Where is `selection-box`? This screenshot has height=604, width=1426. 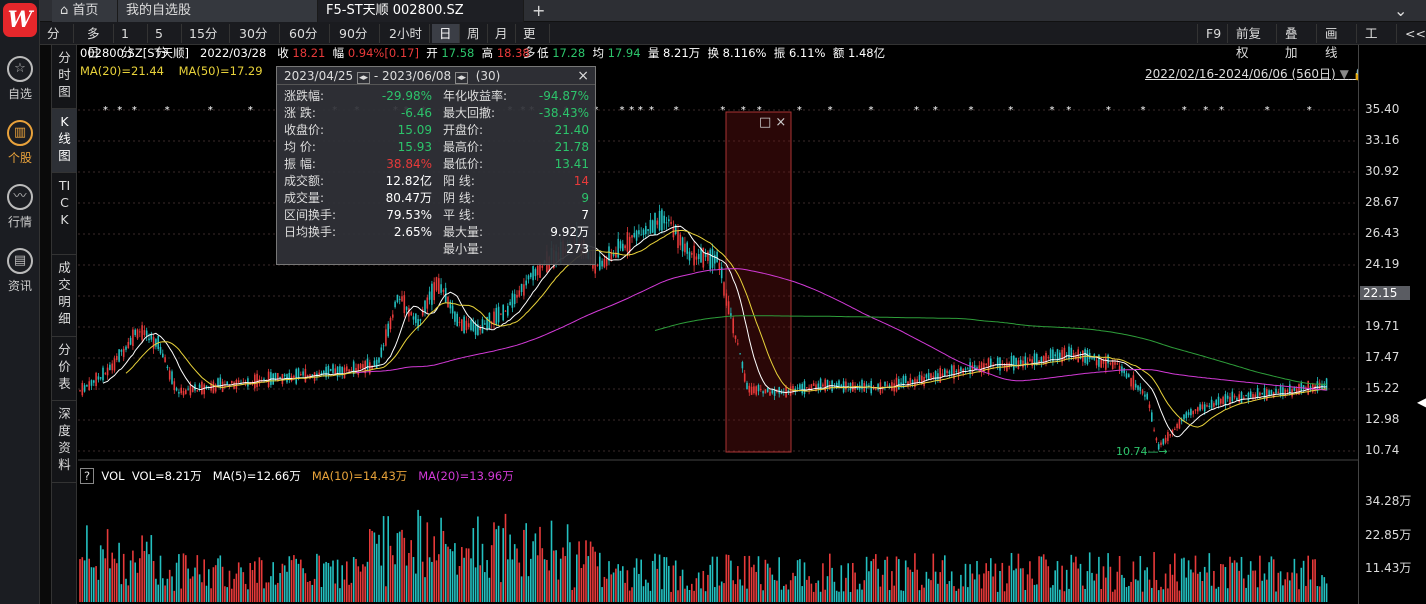
selection-box is located at coordinates (758, 282).